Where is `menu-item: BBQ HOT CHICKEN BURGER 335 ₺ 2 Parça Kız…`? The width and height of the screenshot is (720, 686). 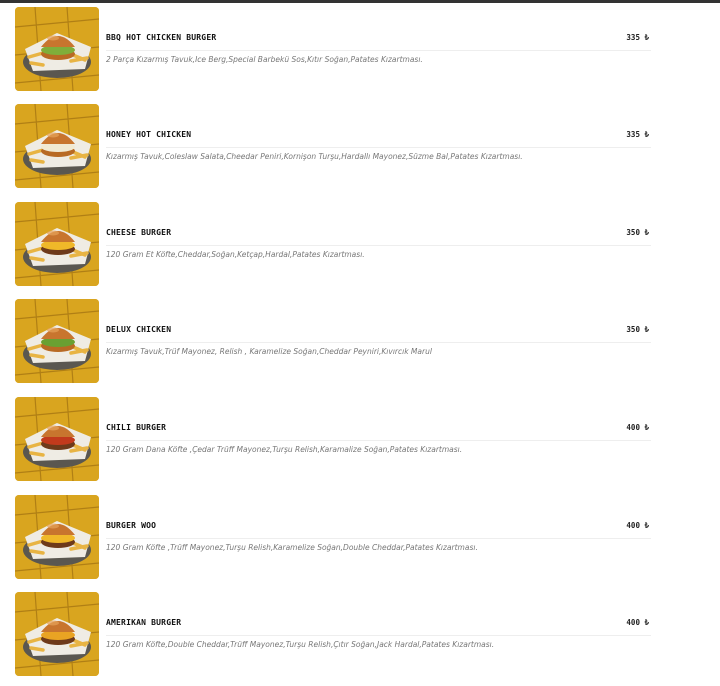 menu-item: BBQ HOT CHICKEN BURGER 335 ₺ 2 Parça Kız… is located at coordinates (335, 50).